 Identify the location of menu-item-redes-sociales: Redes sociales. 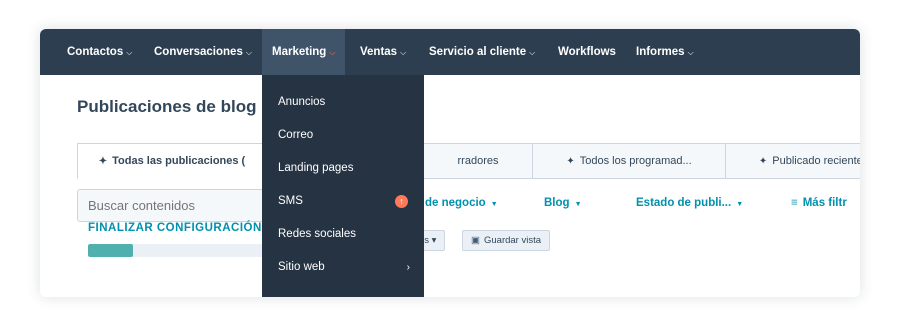
(343, 234).